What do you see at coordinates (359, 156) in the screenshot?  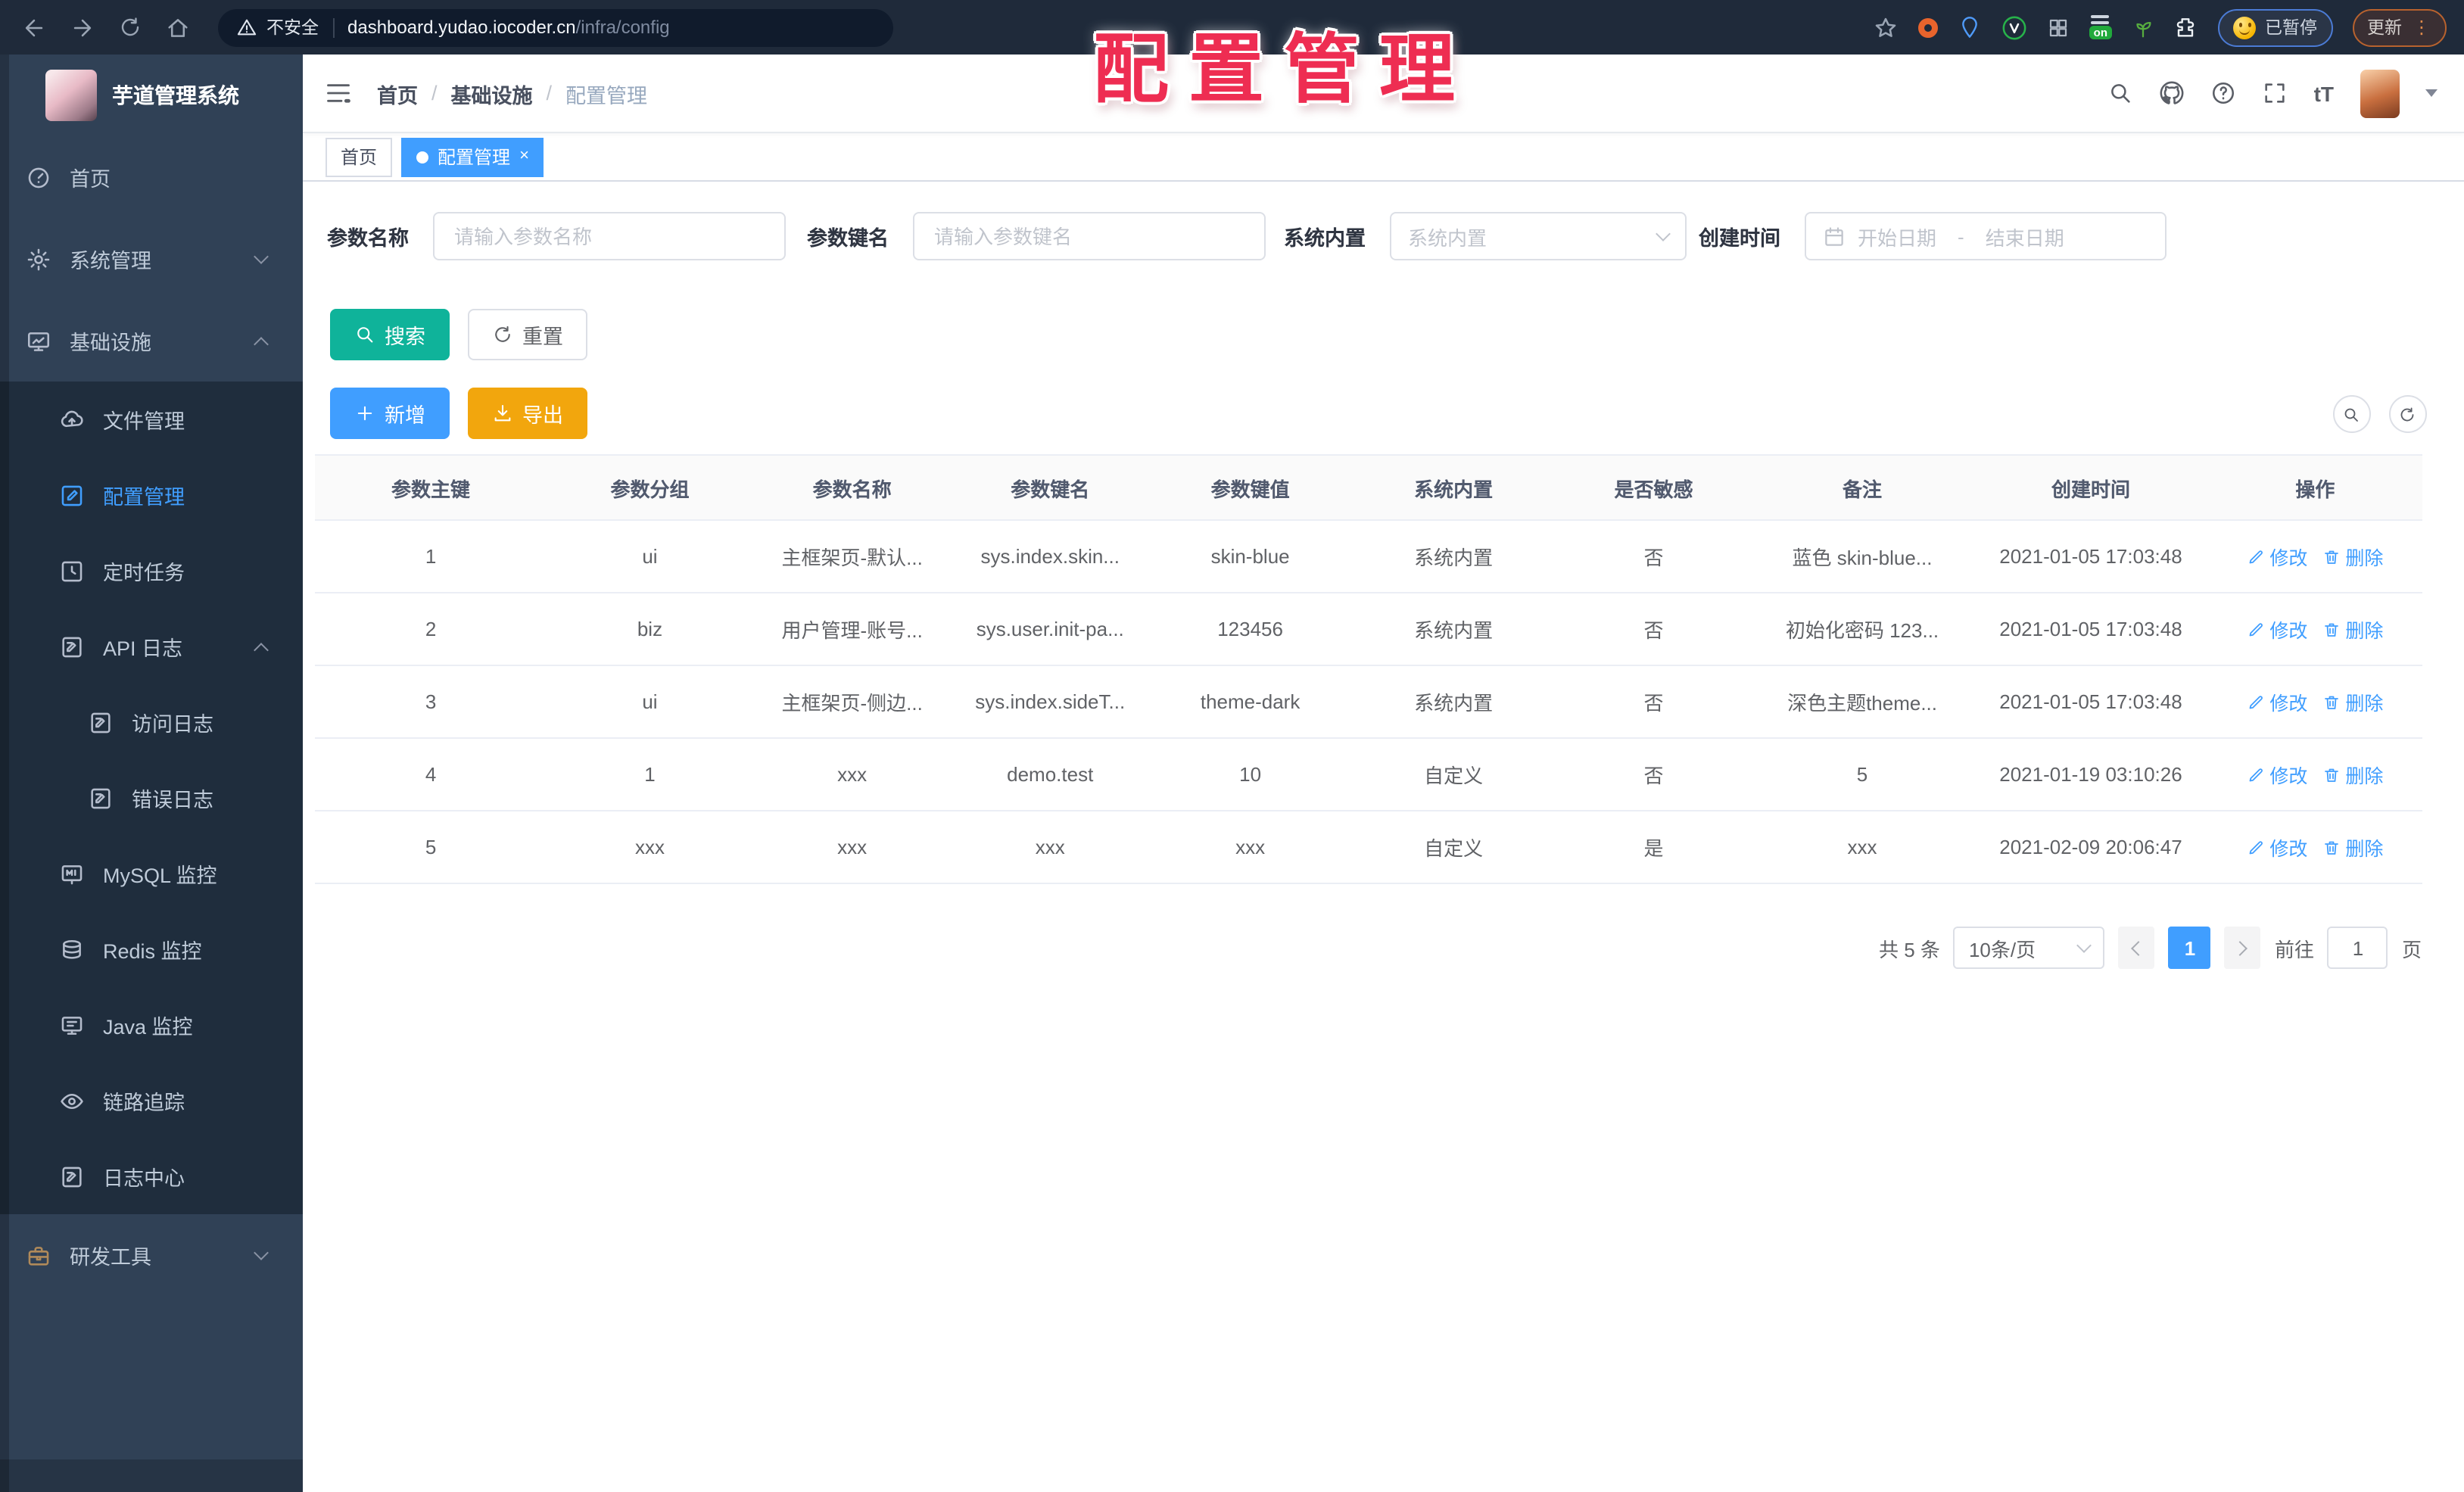 I see `tab-home: 首页` at bounding box center [359, 156].